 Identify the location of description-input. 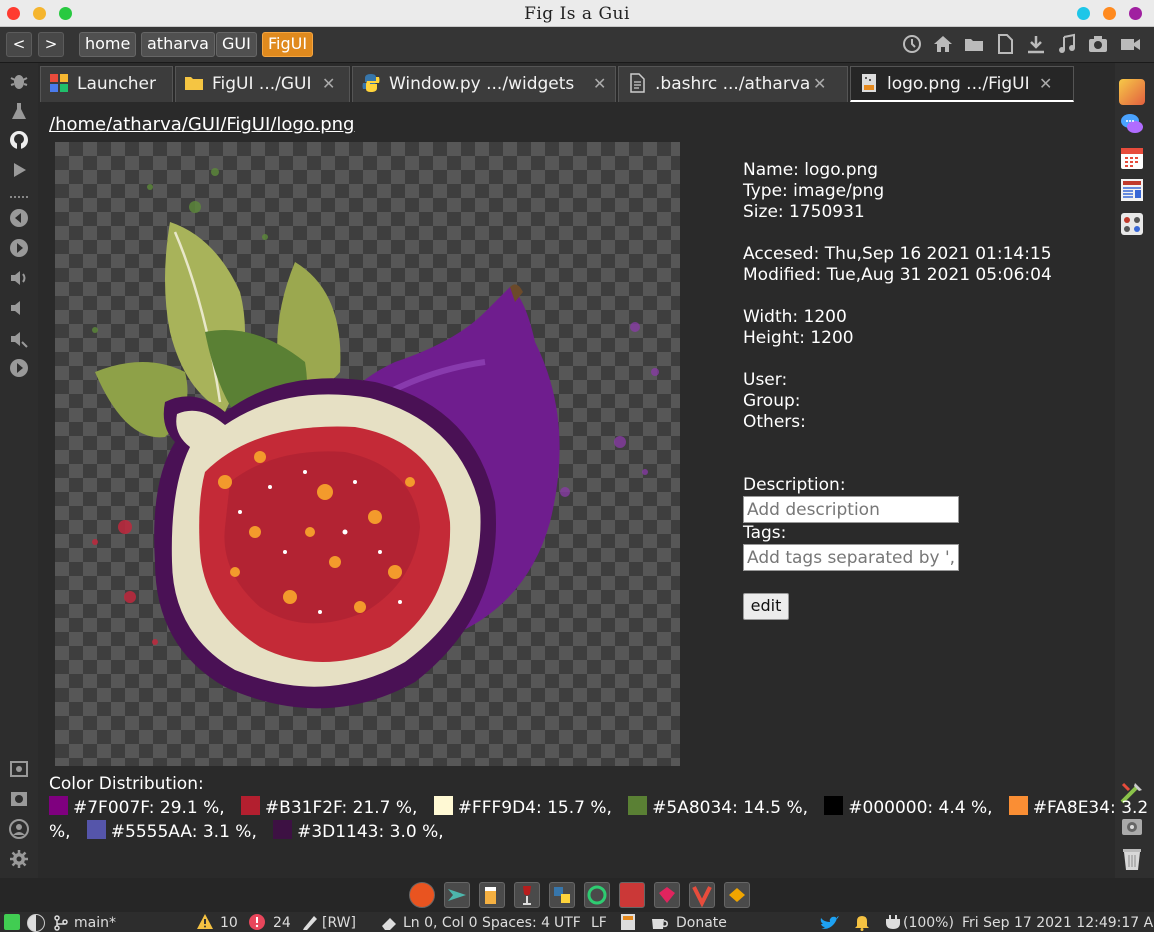
(851, 509).